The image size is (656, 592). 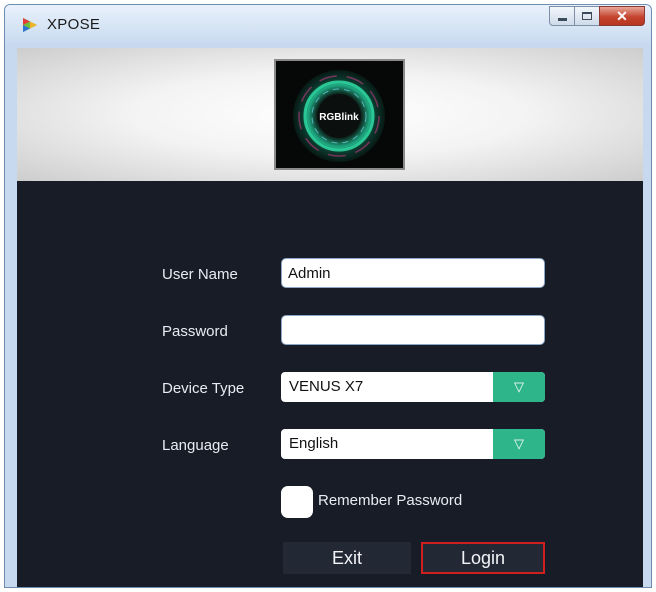 What do you see at coordinates (326, 386) in the screenshot?
I see `device-type-value: VENUS X7` at bounding box center [326, 386].